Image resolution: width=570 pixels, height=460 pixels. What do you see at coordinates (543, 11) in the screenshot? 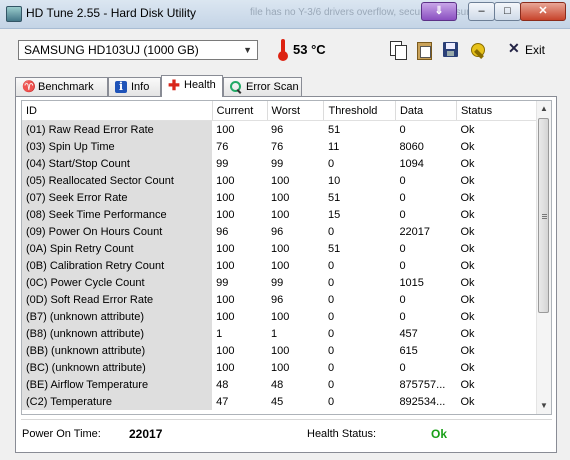
I see `close-button: ✕` at bounding box center [543, 11].